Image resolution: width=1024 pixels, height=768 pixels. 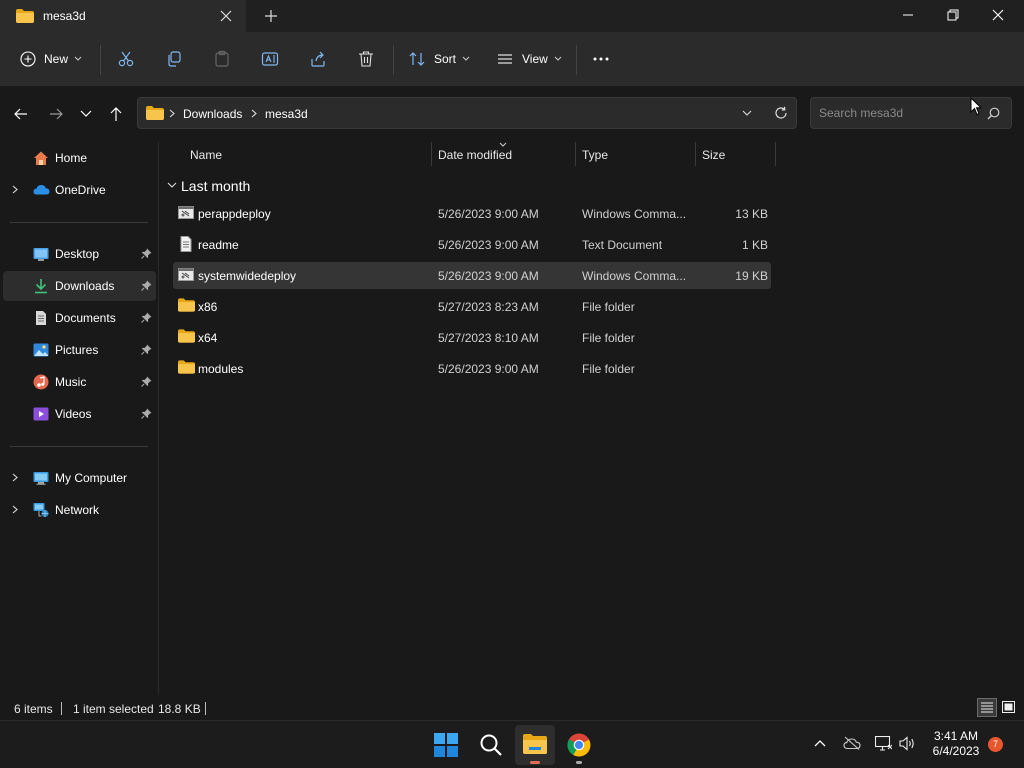 I want to click on more-options-button, so click(x=601, y=59).